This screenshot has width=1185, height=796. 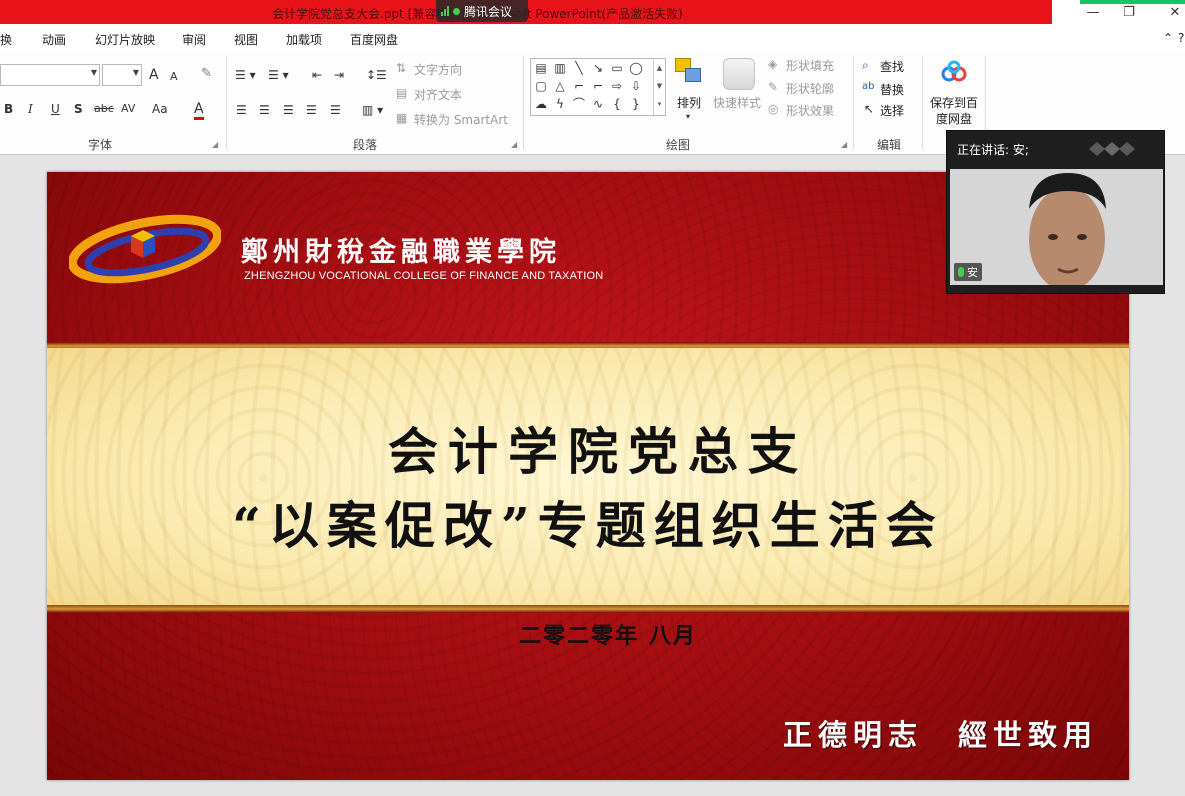 What do you see at coordinates (892, 110) in the screenshot?
I see `select-button: 选择` at bounding box center [892, 110].